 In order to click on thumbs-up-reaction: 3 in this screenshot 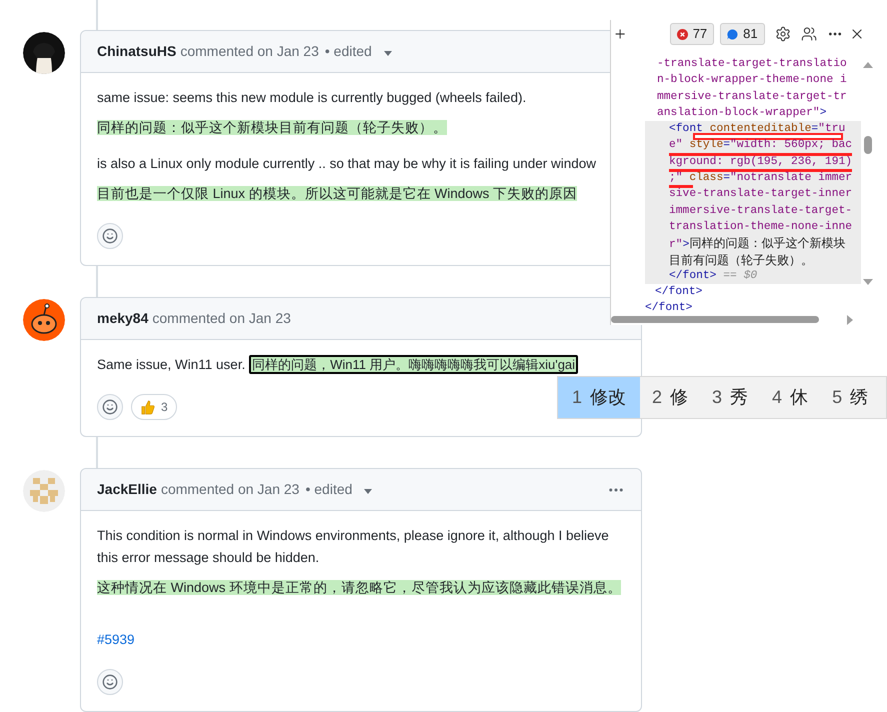, I will do `click(154, 407)`.